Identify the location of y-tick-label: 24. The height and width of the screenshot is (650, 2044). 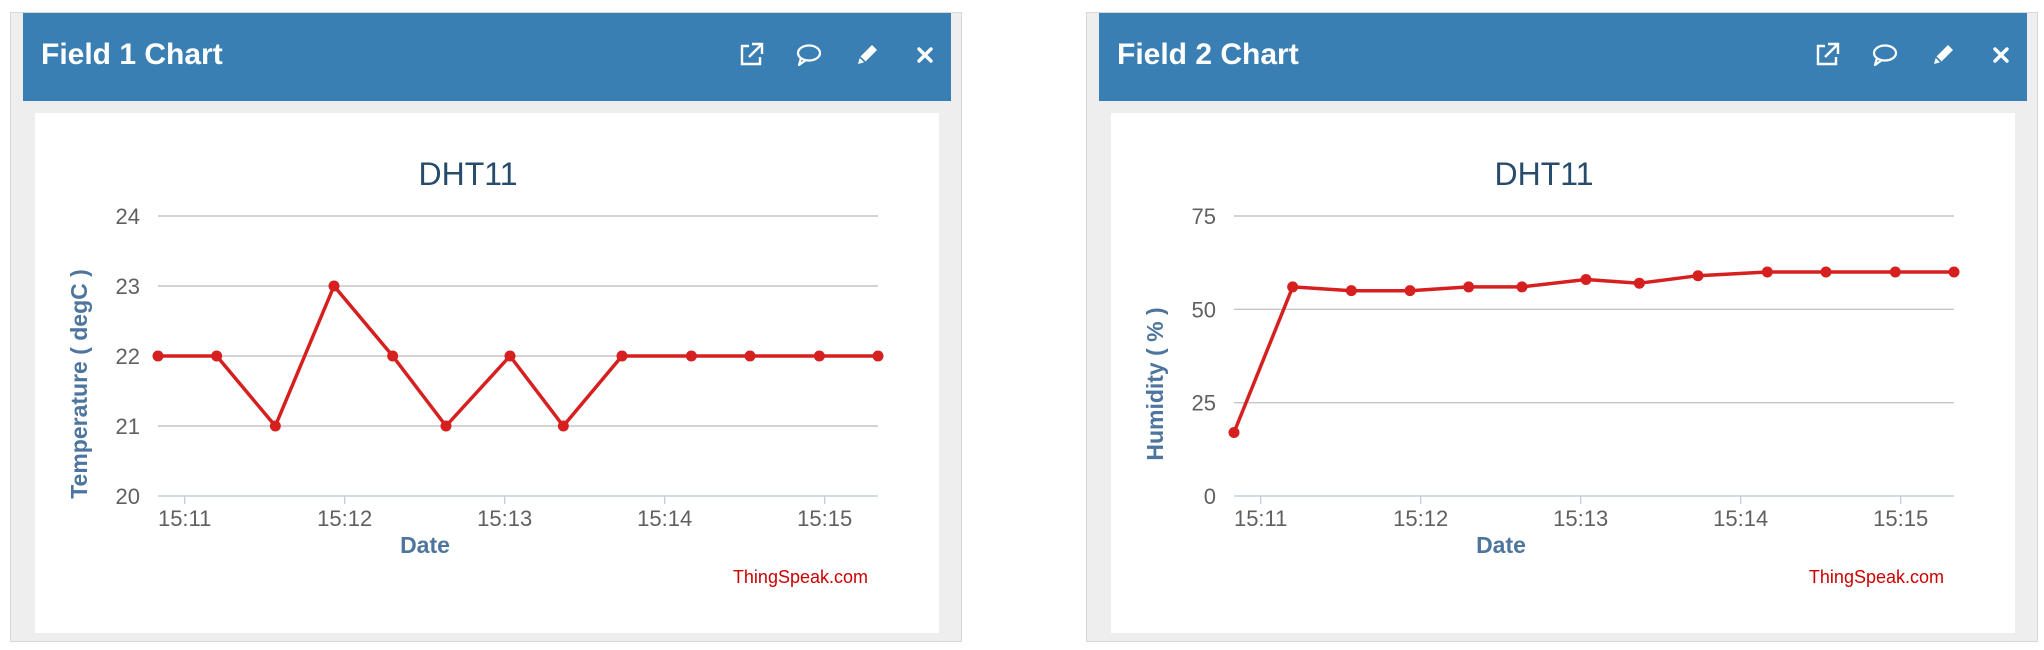
(128, 216).